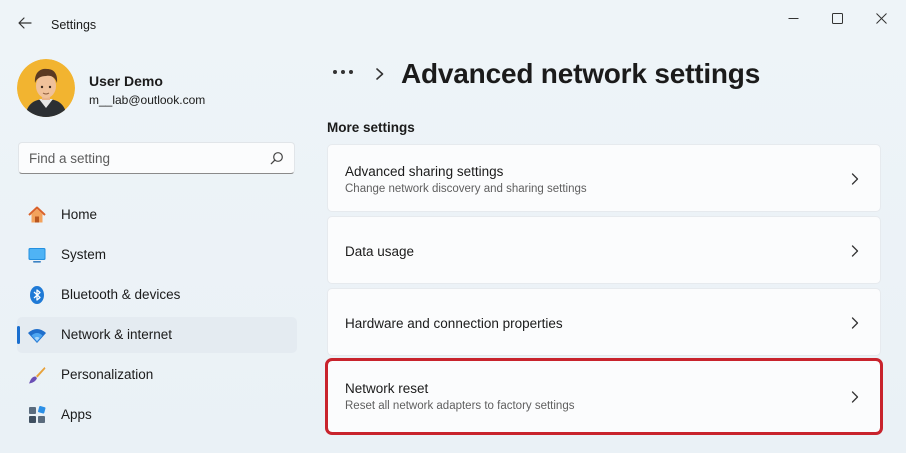 The image size is (906, 453). I want to click on card-title: Hardware and connection properties, so click(454, 323).